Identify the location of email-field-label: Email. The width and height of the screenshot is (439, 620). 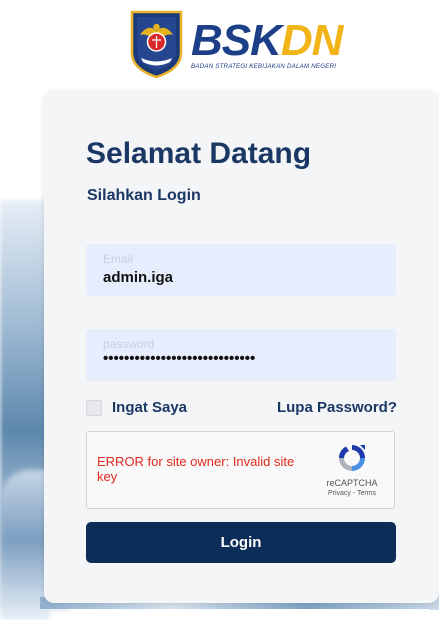
(118, 259).